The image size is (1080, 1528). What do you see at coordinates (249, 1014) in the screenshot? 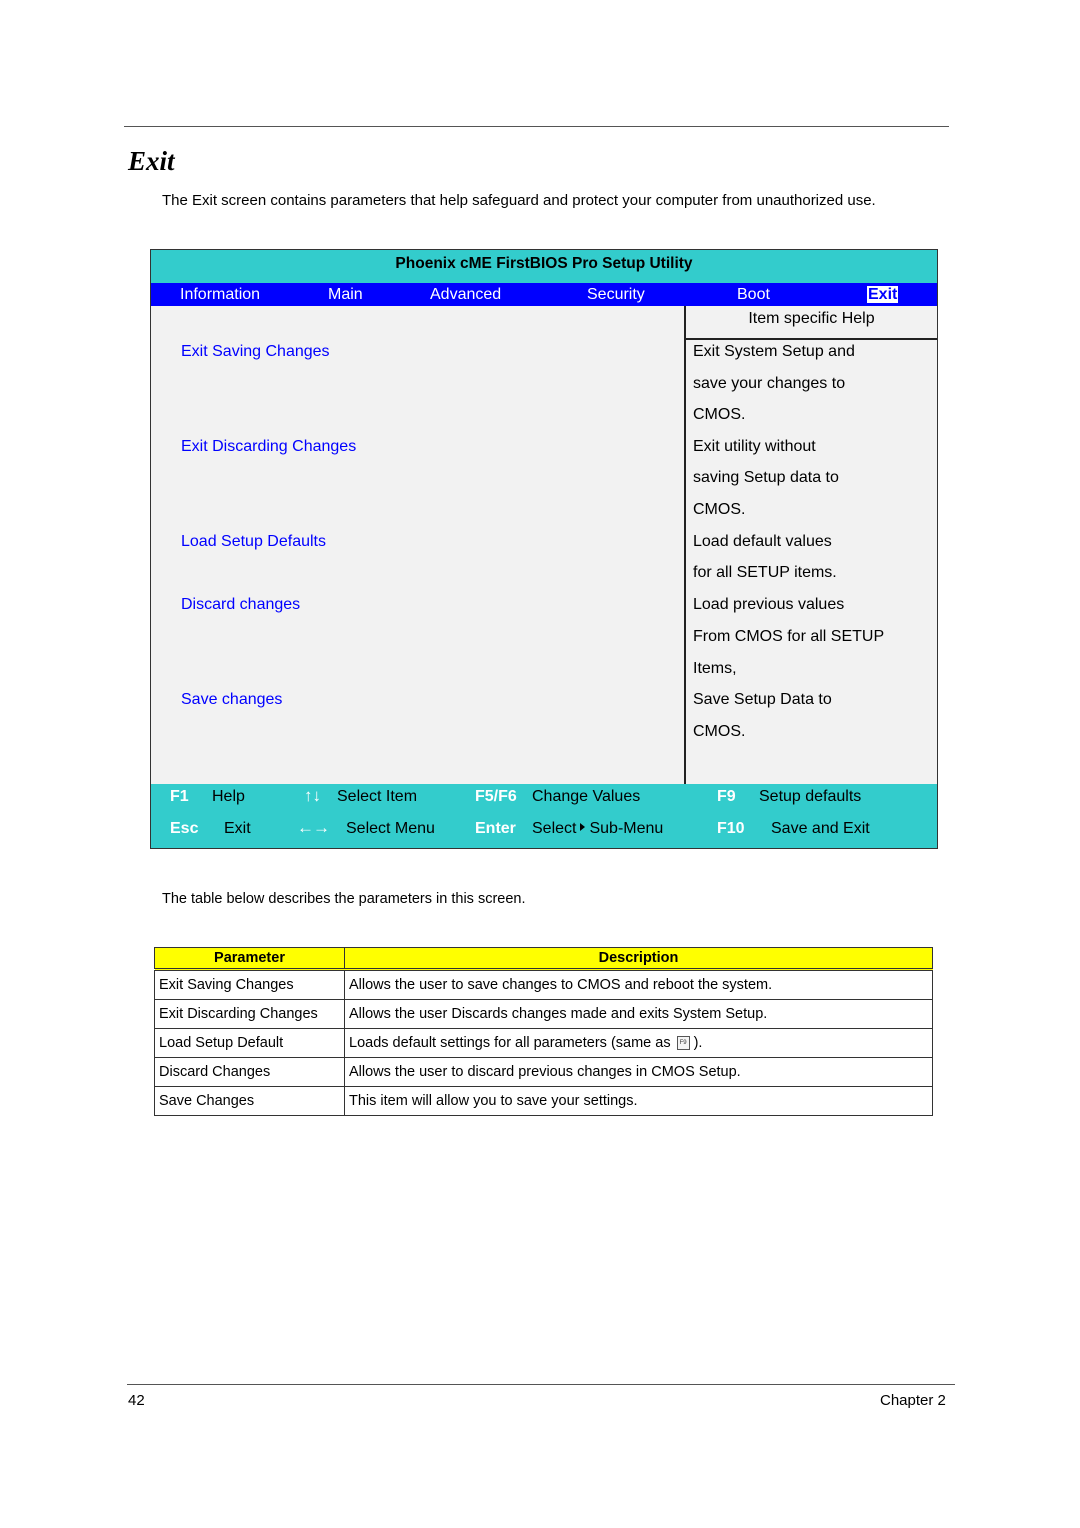
I see `parameter-cell: Exit Discarding Changes` at bounding box center [249, 1014].